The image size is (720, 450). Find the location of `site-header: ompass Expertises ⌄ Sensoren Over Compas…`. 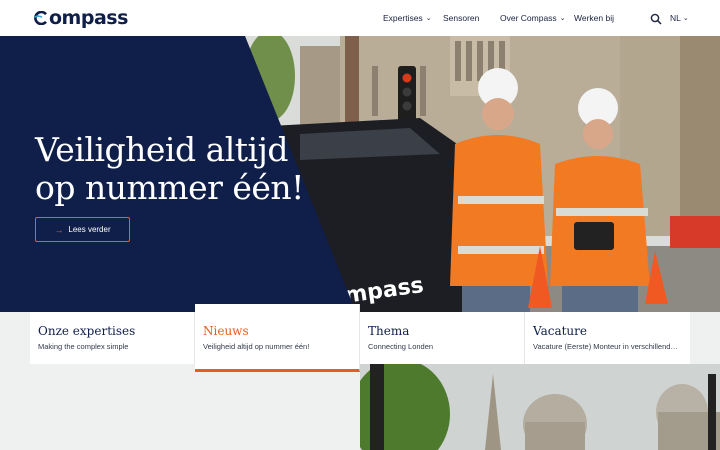

site-header: ompass Expertises ⌄ Sensoren Over Compas… is located at coordinates (360, 18).